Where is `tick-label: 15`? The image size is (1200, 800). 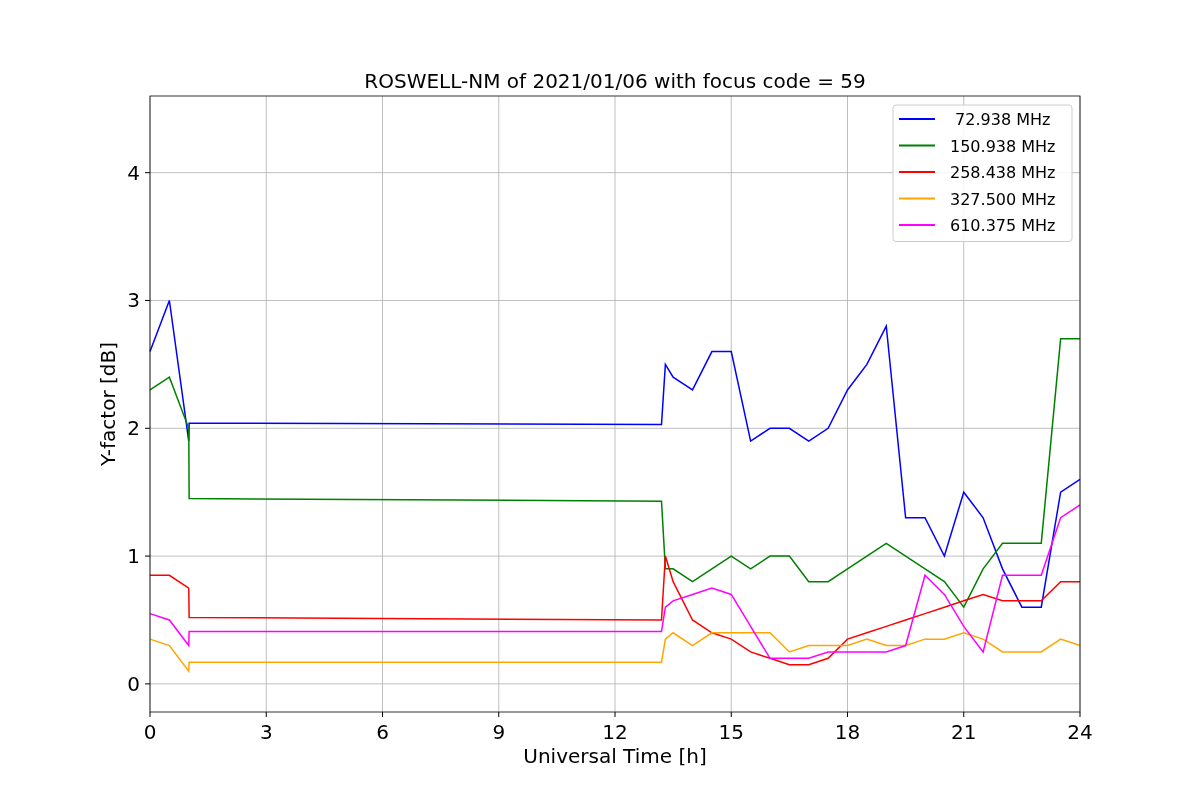 tick-label: 15 is located at coordinates (731, 732).